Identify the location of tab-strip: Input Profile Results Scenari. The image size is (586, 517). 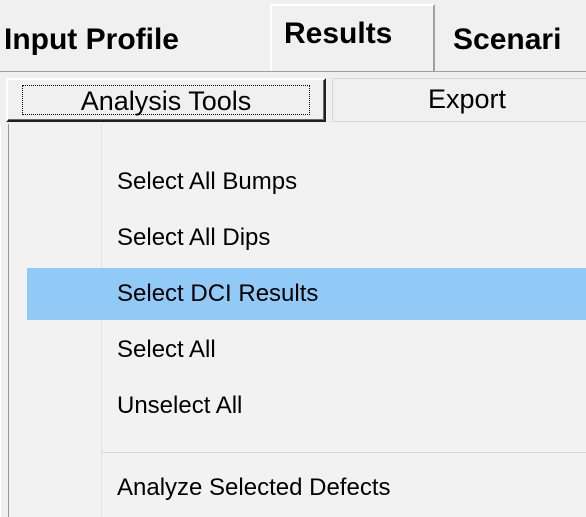
(293, 36).